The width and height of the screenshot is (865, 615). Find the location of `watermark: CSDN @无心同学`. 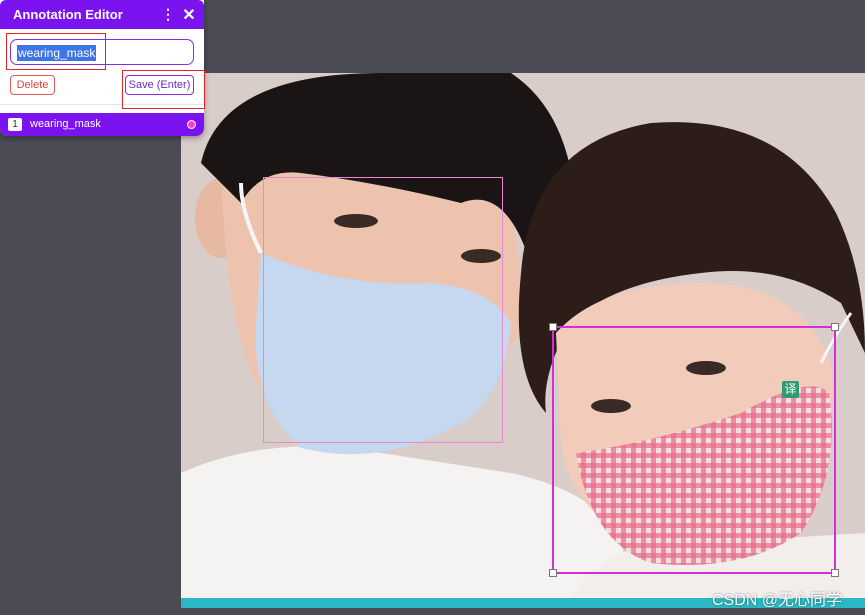

watermark: CSDN @无心同学 is located at coordinates (777, 600).